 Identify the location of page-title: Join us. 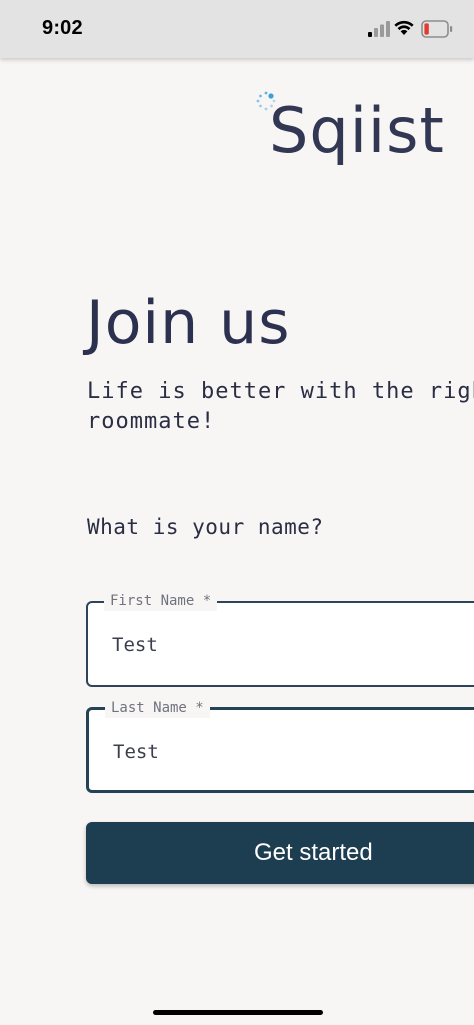
(188, 323).